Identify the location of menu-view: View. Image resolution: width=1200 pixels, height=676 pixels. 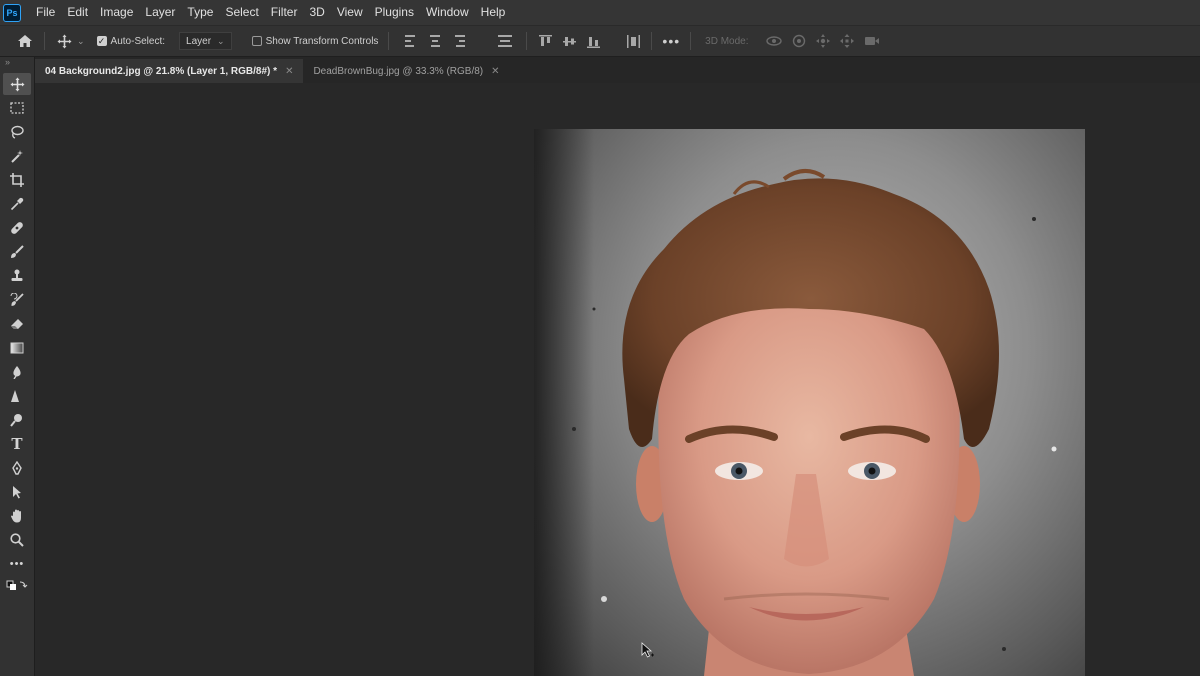
(350, 12).